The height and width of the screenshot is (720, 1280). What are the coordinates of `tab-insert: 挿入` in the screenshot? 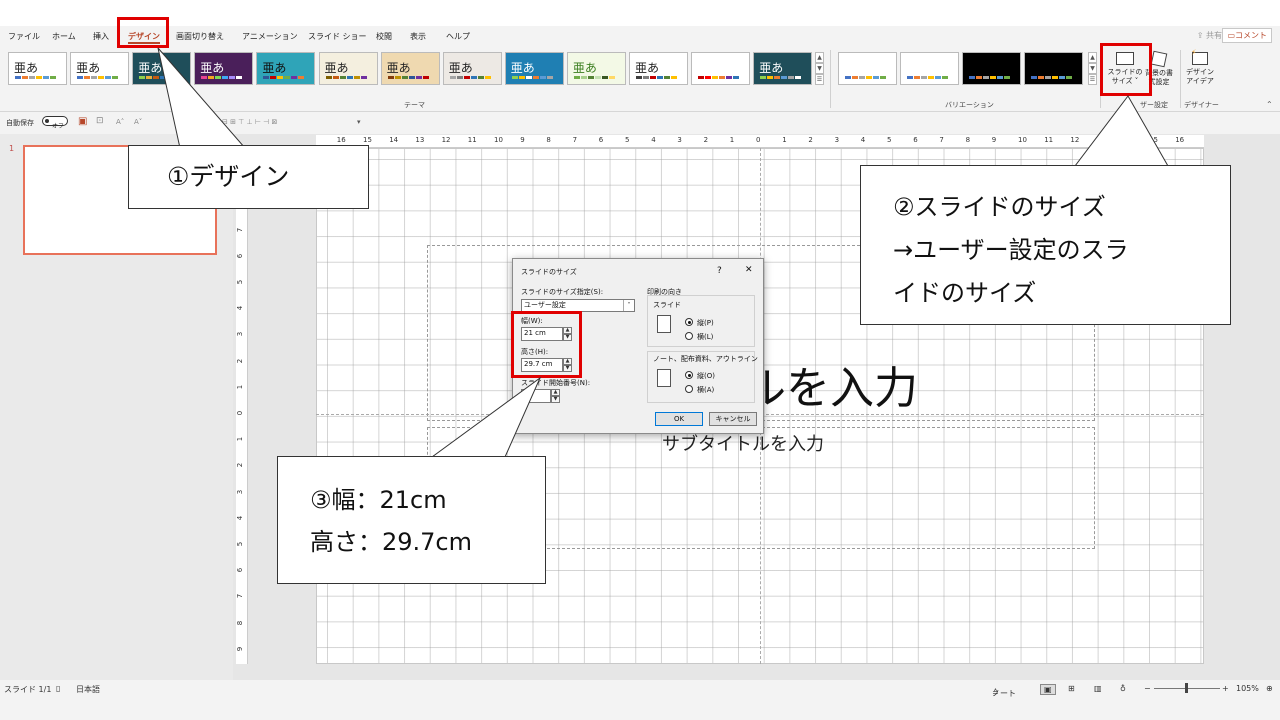 It's located at (101, 36).